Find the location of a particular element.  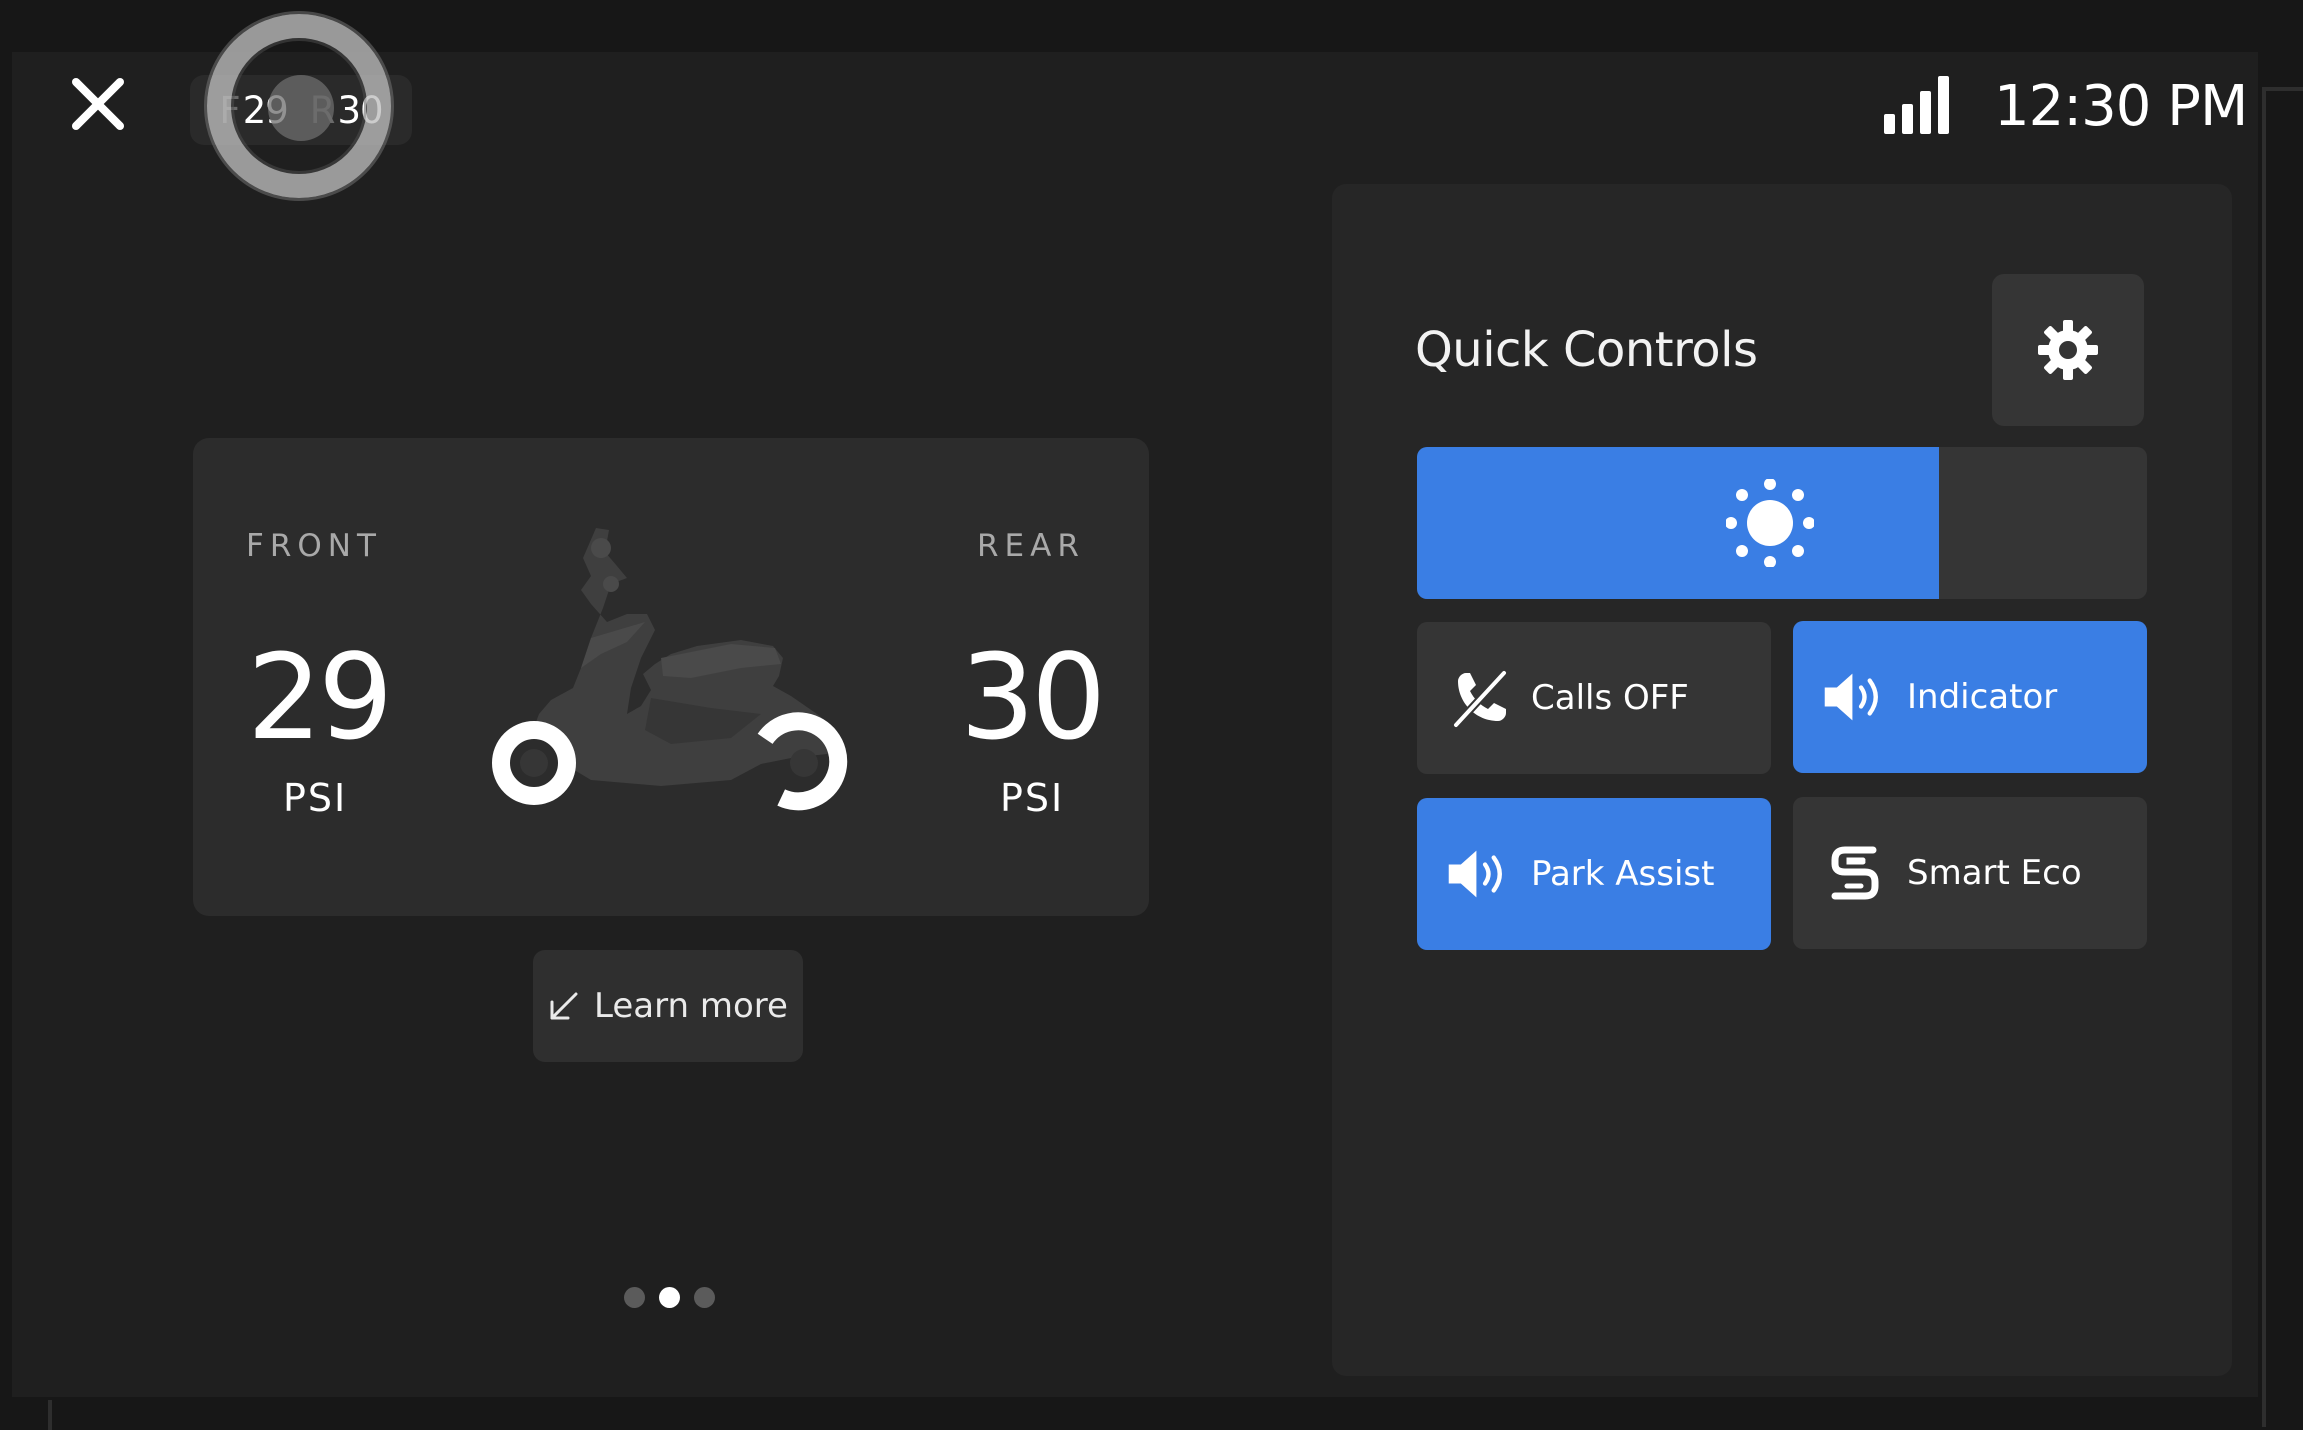

close-icon is located at coordinates (98, 104).